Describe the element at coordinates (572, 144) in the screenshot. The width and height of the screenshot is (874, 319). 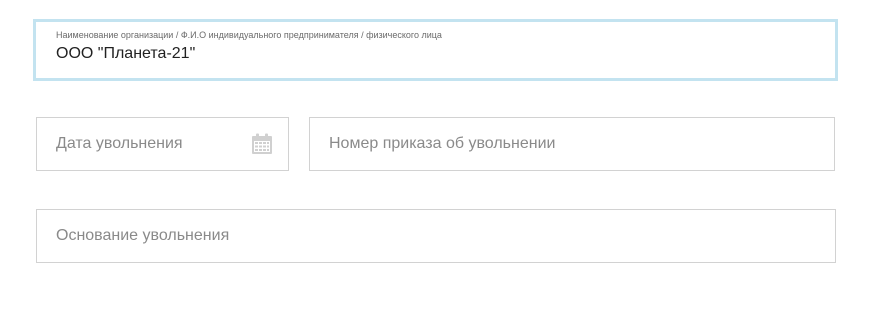
I see `dismissal-order-field: Номер приказа об увольнении` at that location.